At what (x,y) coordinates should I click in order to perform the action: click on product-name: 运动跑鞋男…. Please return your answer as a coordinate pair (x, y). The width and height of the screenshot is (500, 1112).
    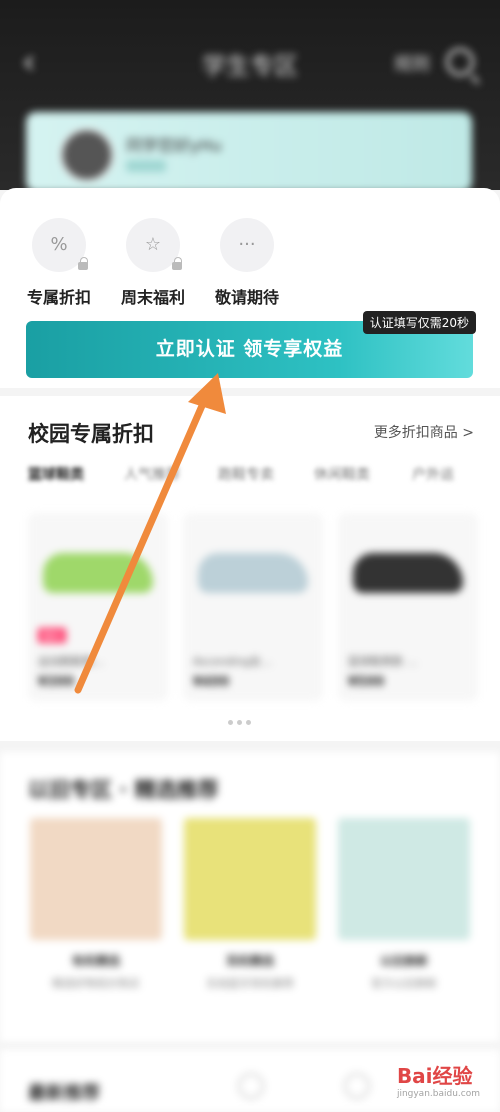
    Looking at the image, I should click on (71, 661).